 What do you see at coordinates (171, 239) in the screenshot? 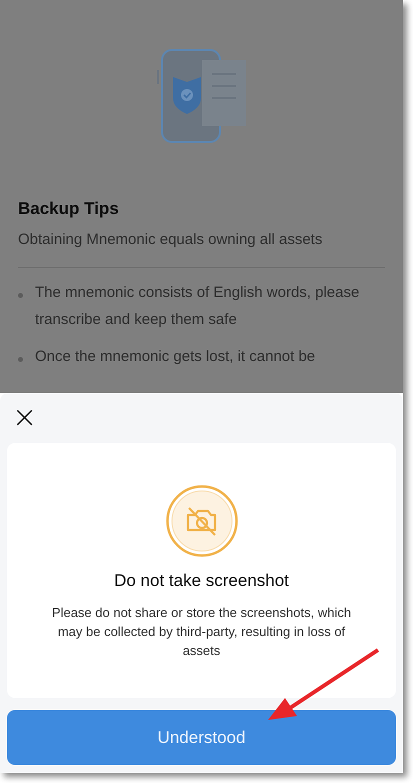
I see `section-subtitle: Obtaining Mnemonic equals owning all assets` at bounding box center [171, 239].